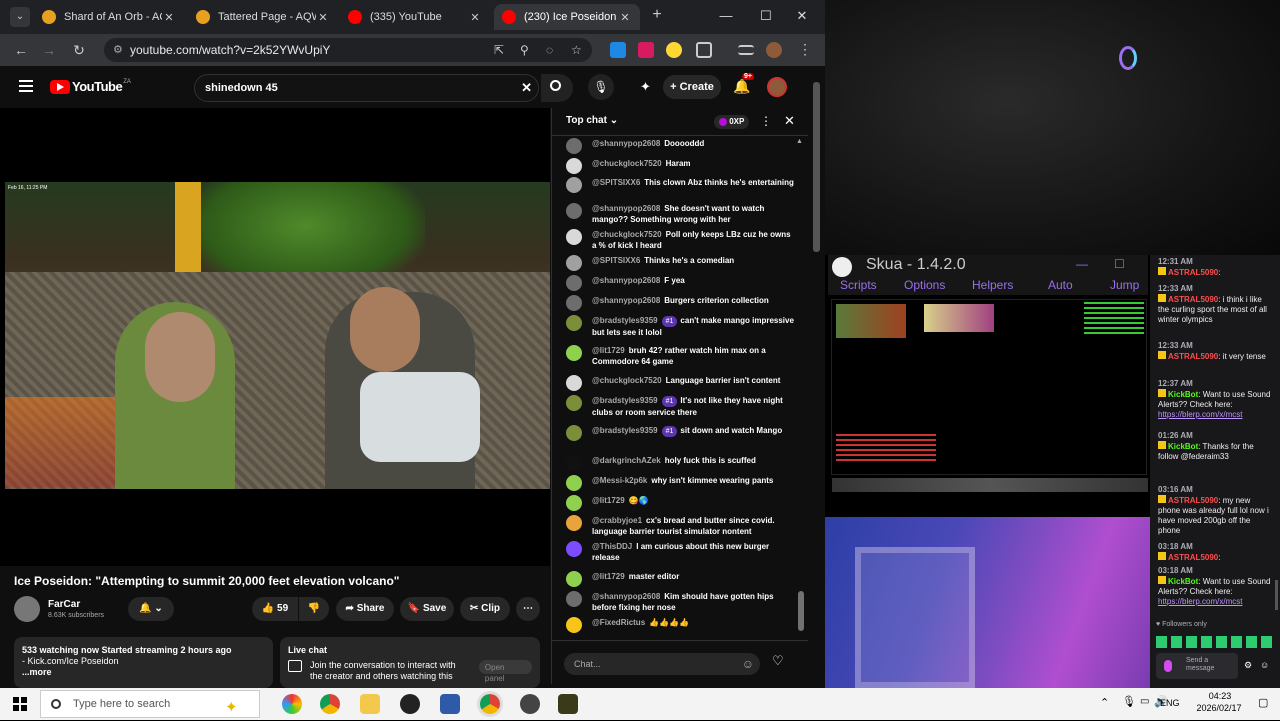  What do you see at coordinates (410, 704) in the screenshot?
I see `obs-icon` at bounding box center [410, 704].